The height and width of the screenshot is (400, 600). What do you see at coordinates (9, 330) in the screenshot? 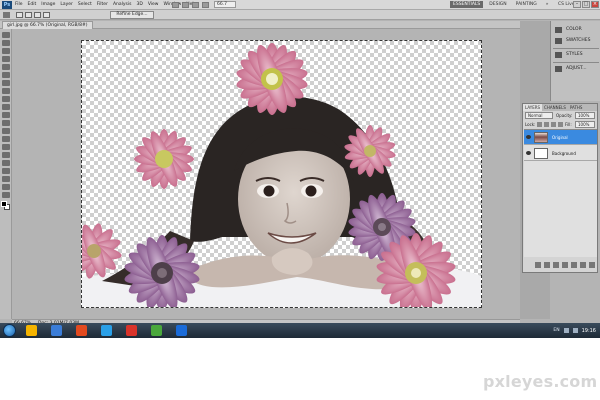
I see `start-button` at bounding box center [9, 330].